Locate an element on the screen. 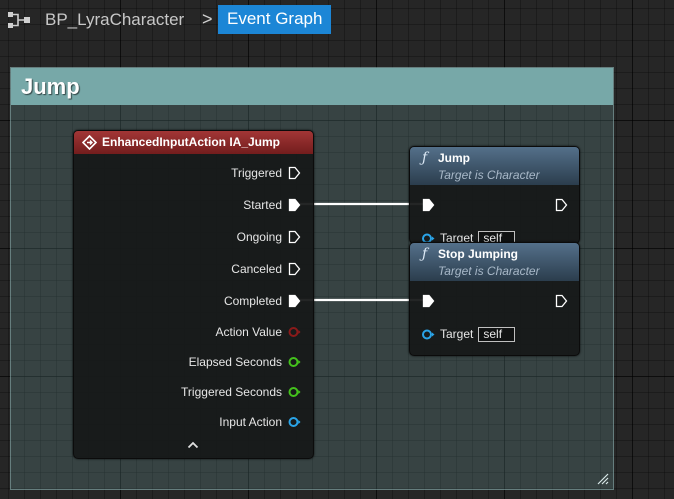 The width and height of the screenshot is (674, 499). graph-icon is located at coordinates (19, 20).